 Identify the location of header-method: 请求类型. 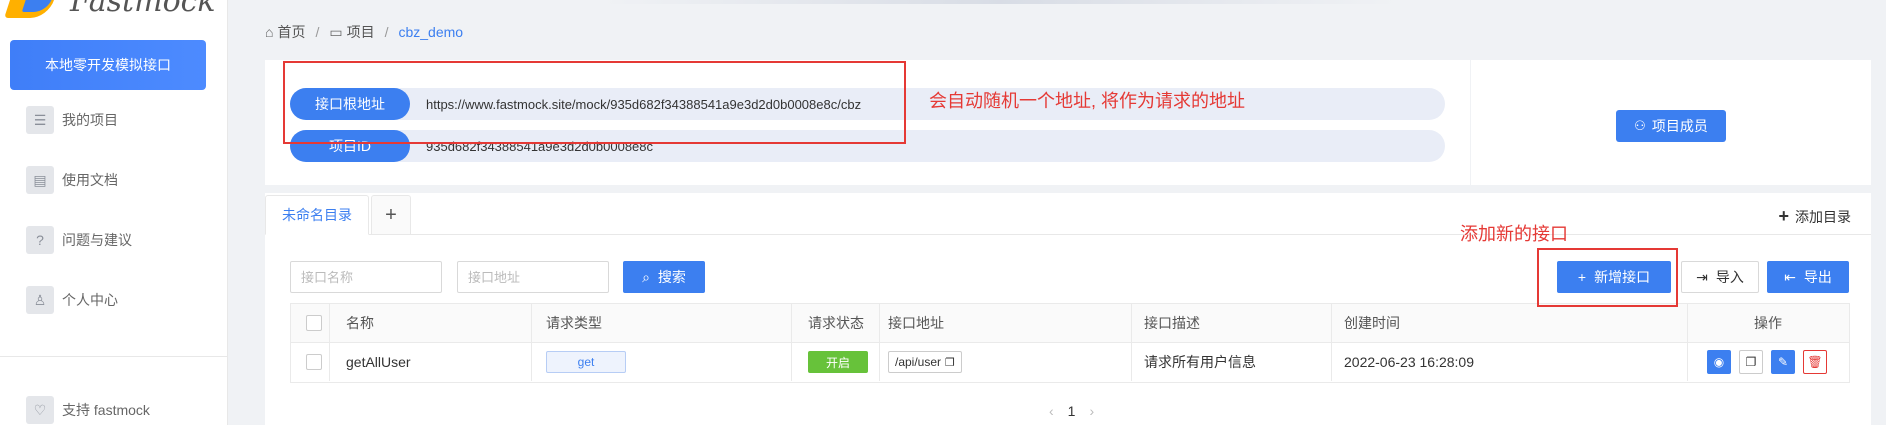
(574, 323).